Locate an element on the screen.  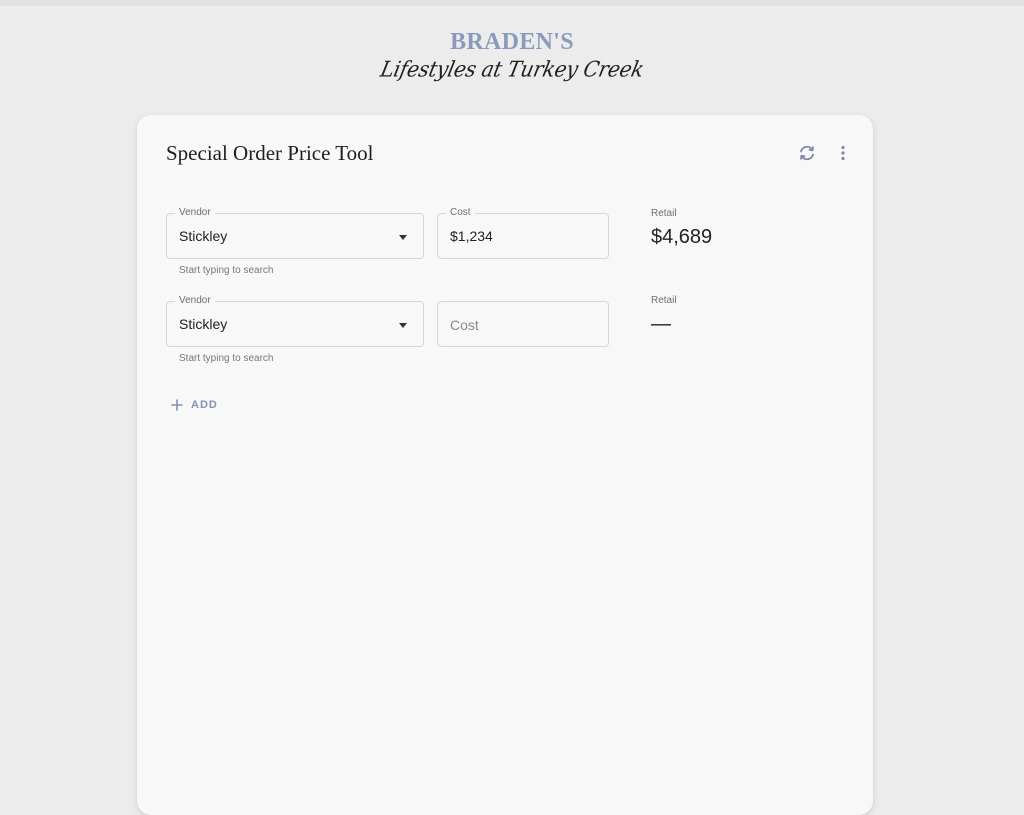
logo-brand-name: BRADEN'S is located at coordinates (512, 42).